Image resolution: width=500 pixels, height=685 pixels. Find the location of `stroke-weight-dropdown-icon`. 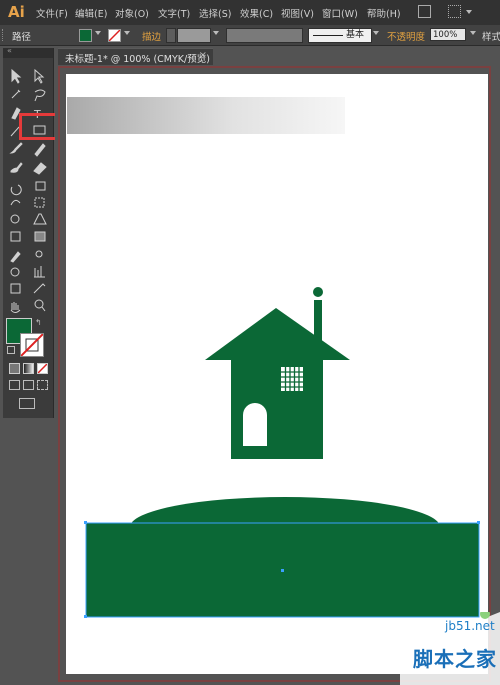

stroke-weight-dropdown-icon is located at coordinates (216, 33).